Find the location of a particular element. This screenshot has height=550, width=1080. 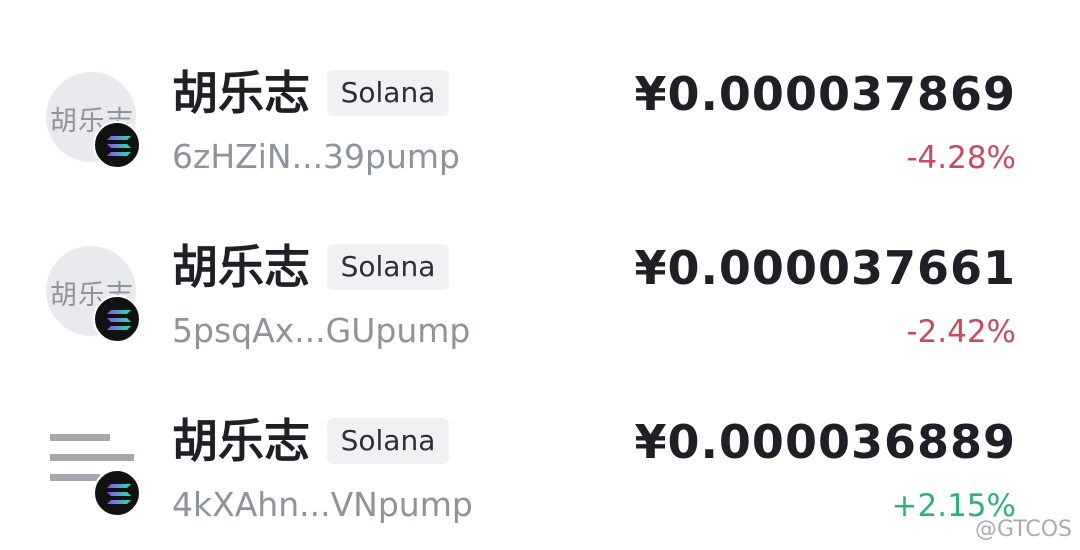

token-price: ¥0.000037869 is located at coordinates (825, 94).